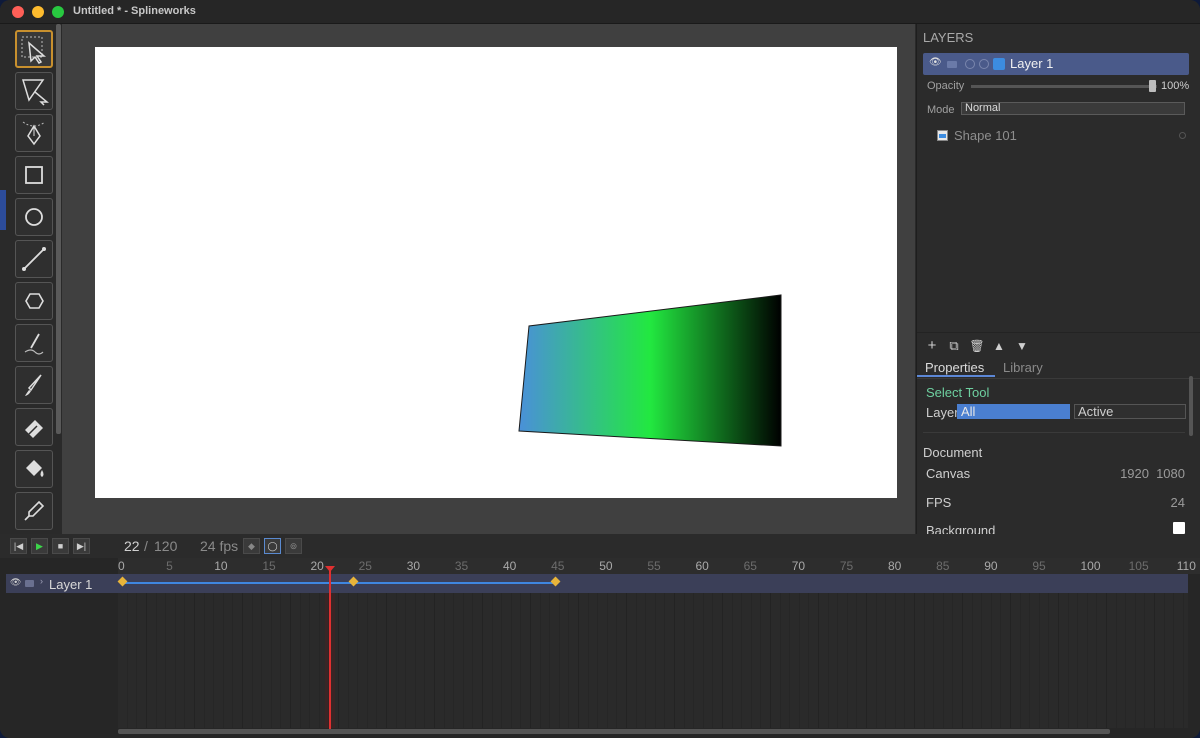 The image size is (1200, 738). What do you see at coordinates (654, 566) in the screenshot?
I see `ruler-tick-label: 55` at bounding box center [654, 566].